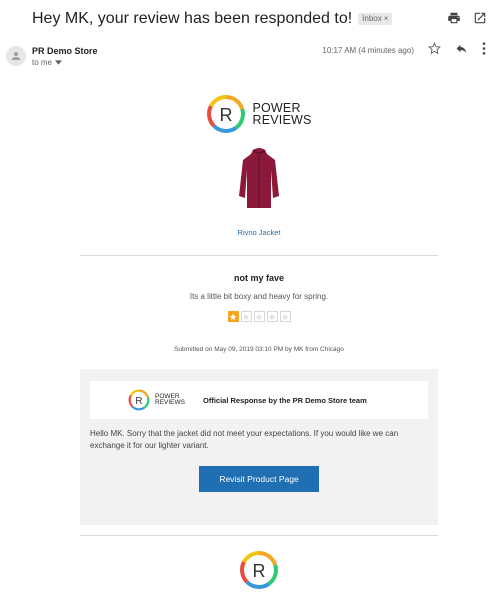 This screenshot has width=494, height=615. Describe the element at coordinates (259, 232) in the screenshot. I see `product-name-link: Rivno Jacket` at that location.